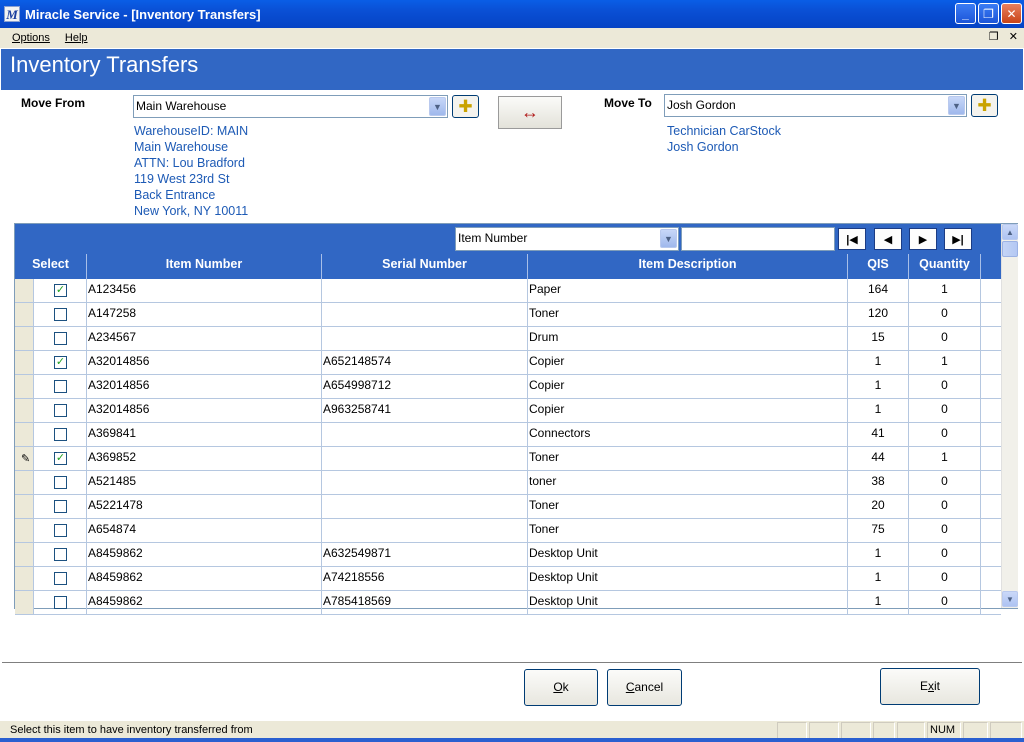 The width and height of the screenshot is (1024, 742). I want to click on add-to-button: ✚, so click(984, 105).